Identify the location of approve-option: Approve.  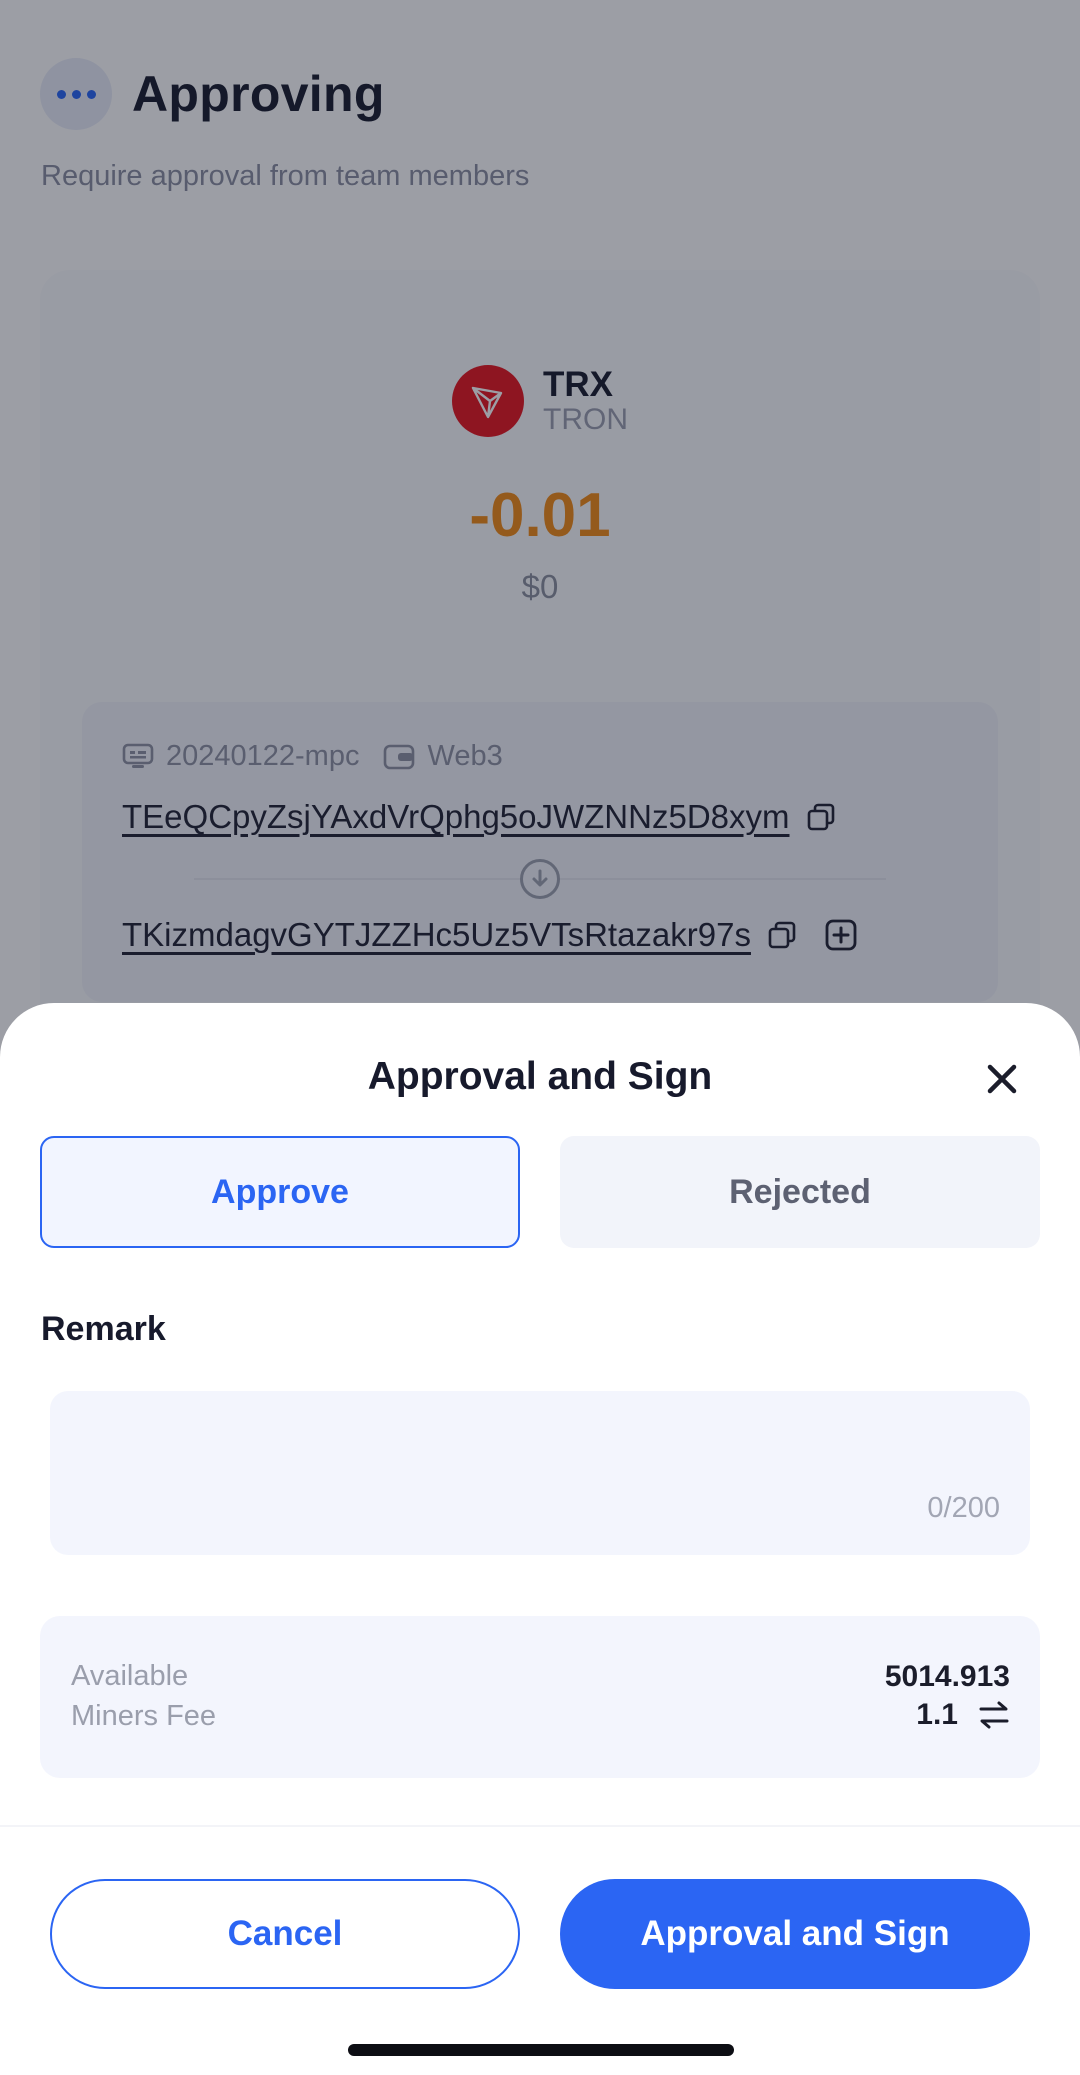
(280, 1192).